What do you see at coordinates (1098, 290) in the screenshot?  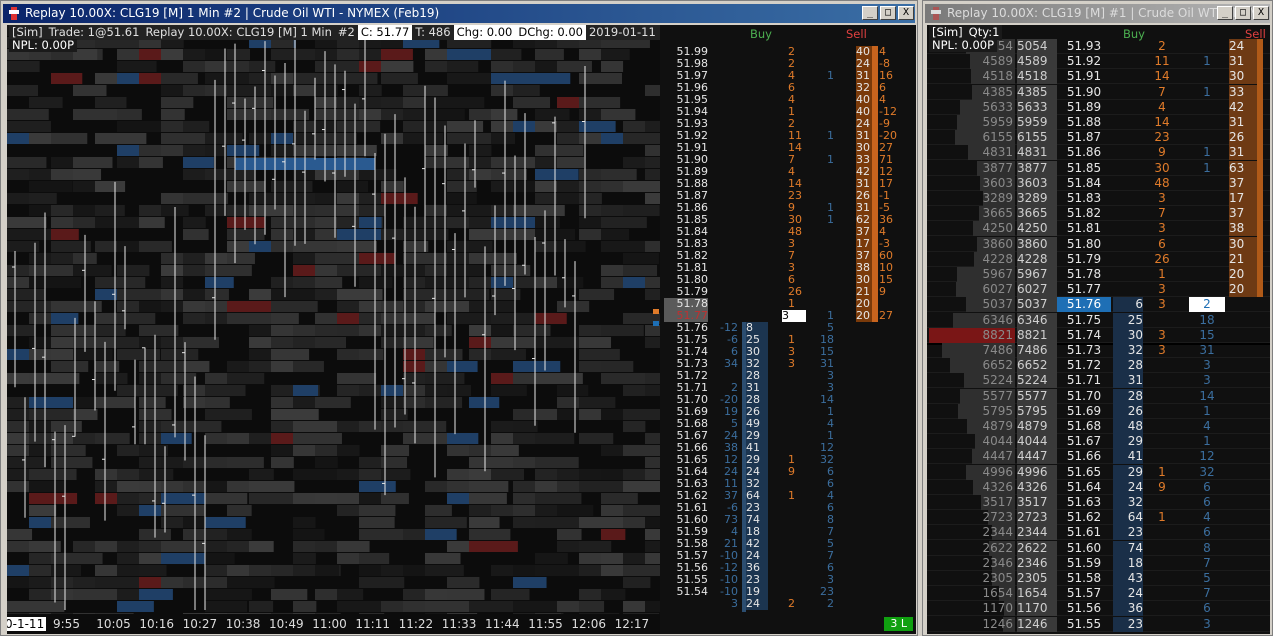 I see `dom-row: 6027 6027 51.77 3 20` at bounding box center [1098, 290].